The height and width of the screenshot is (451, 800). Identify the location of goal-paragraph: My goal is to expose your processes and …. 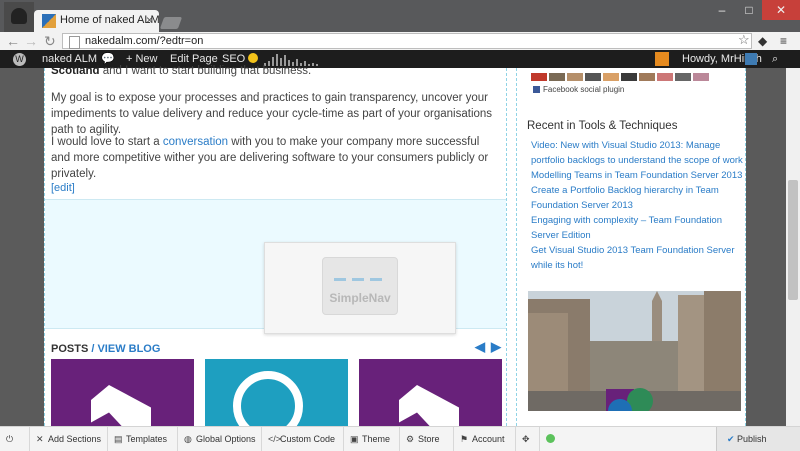
(272, 114).